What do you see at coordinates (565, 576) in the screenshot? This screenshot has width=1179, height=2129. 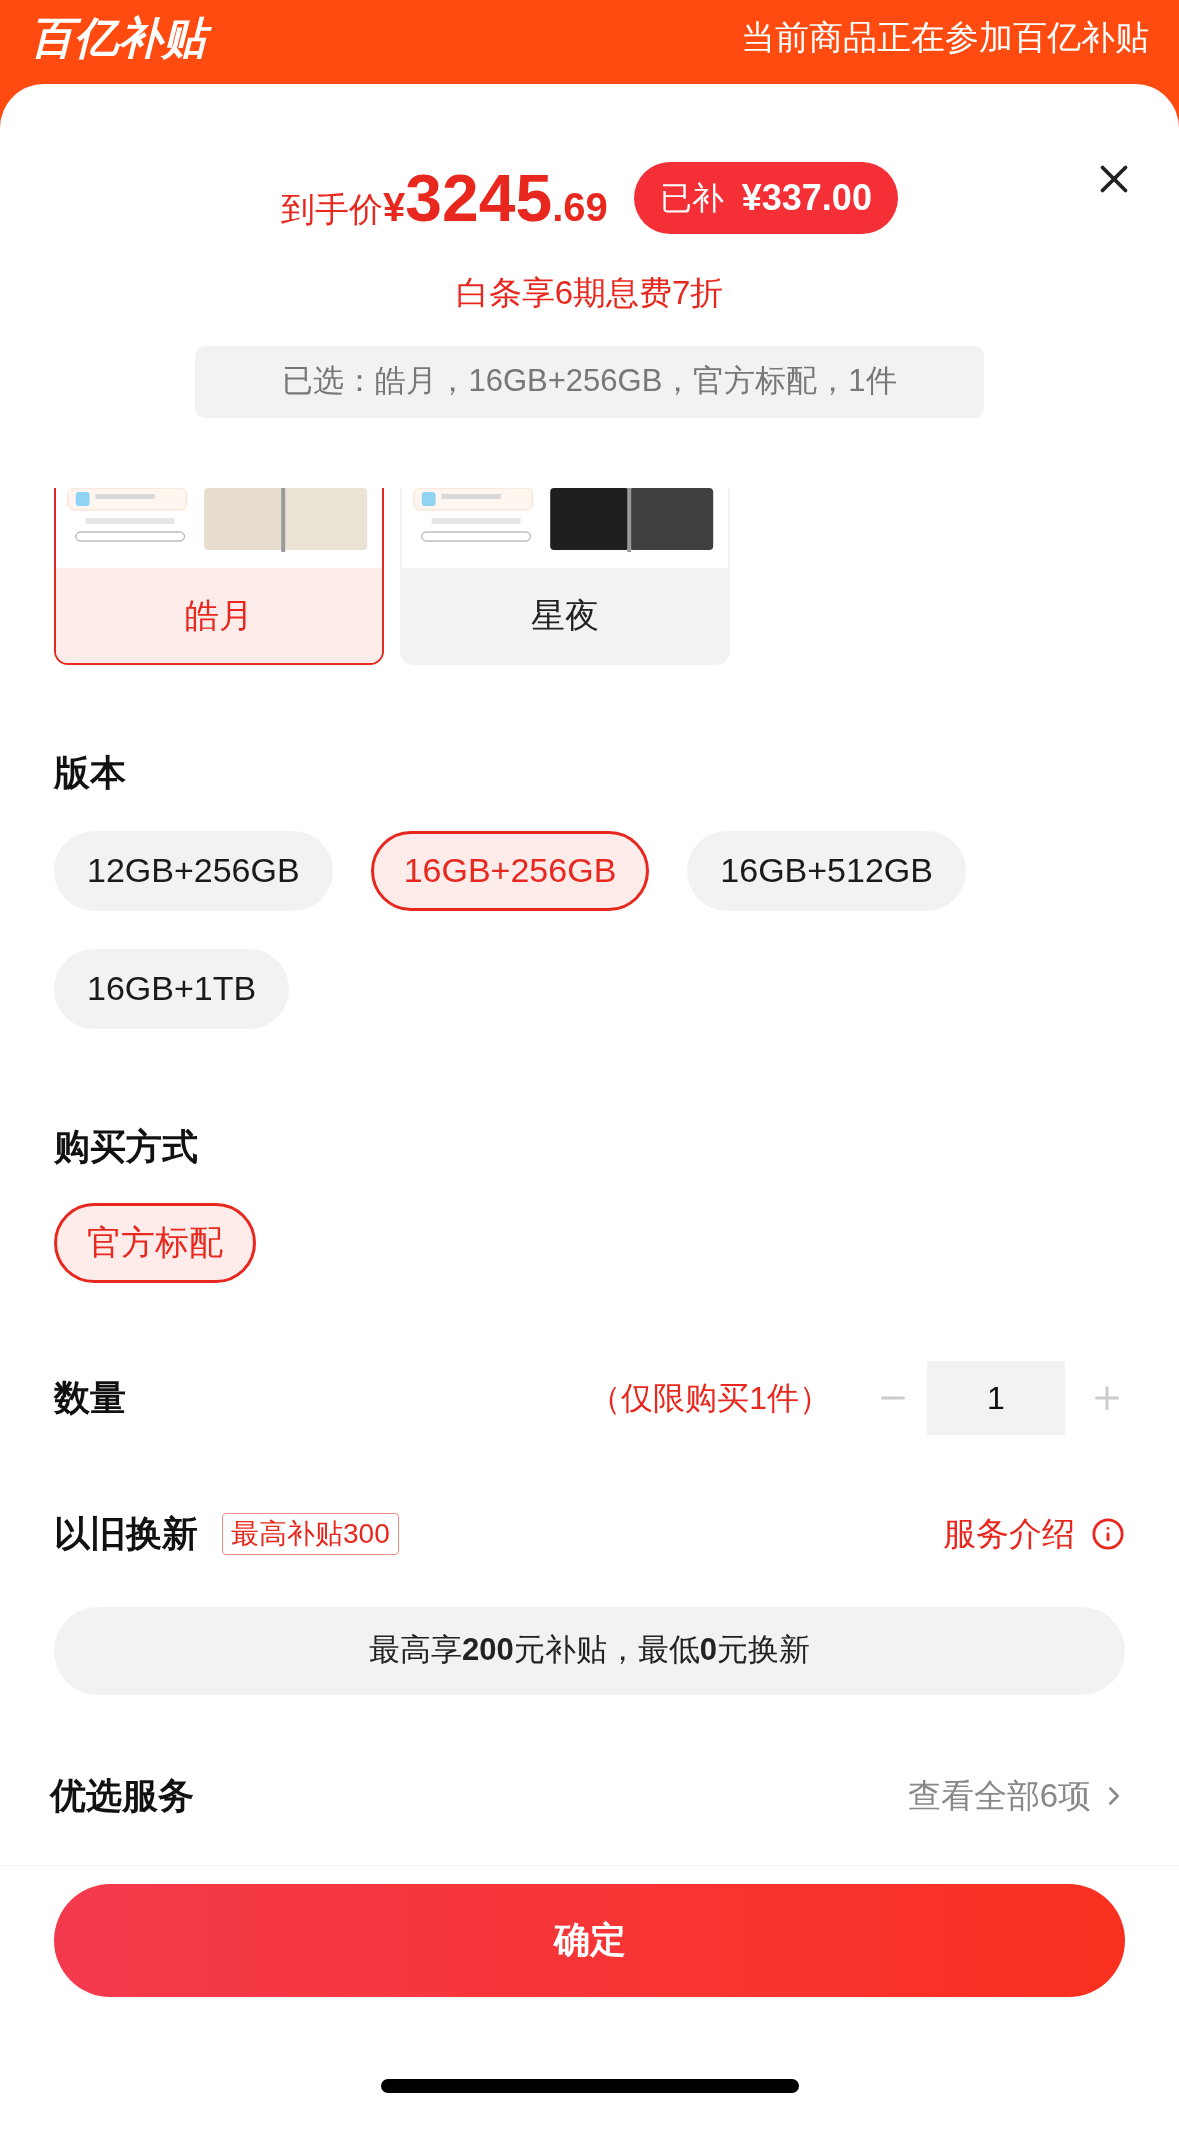 I see `color-option: 星夜` at bounding box center [565, 576].